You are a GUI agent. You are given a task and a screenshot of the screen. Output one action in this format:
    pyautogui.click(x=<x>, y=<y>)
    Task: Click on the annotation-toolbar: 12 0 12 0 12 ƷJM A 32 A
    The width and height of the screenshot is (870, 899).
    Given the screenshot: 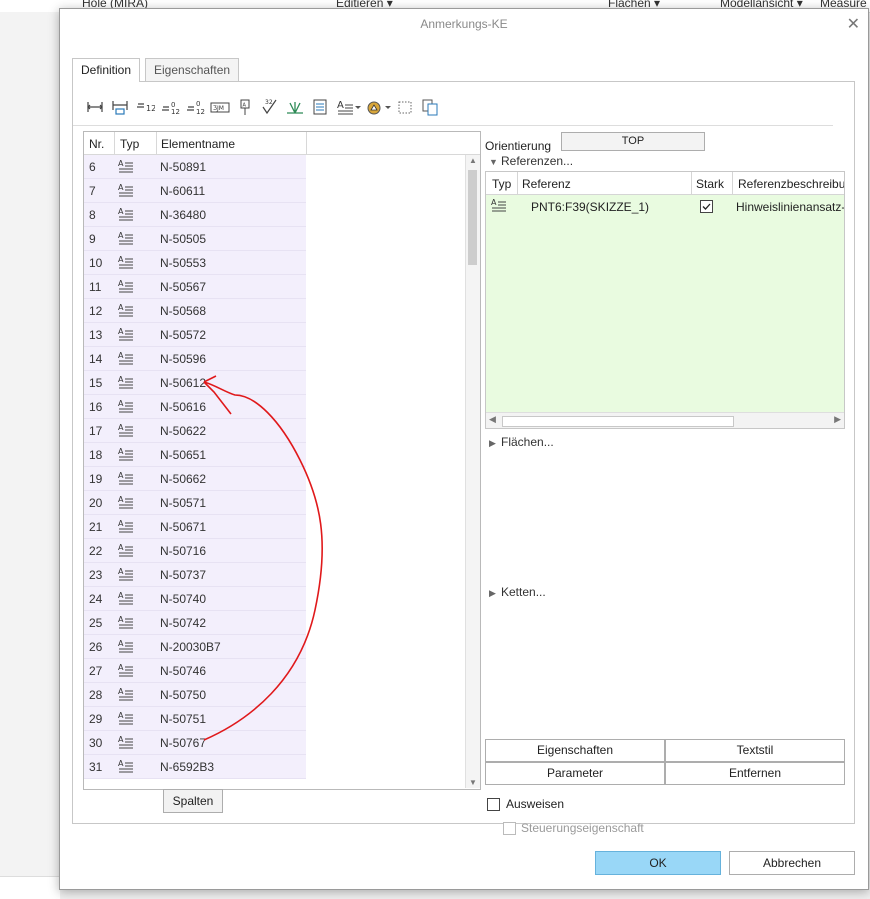 What is the action you would take?
    pyautogui.click(x=465, y=108)
    